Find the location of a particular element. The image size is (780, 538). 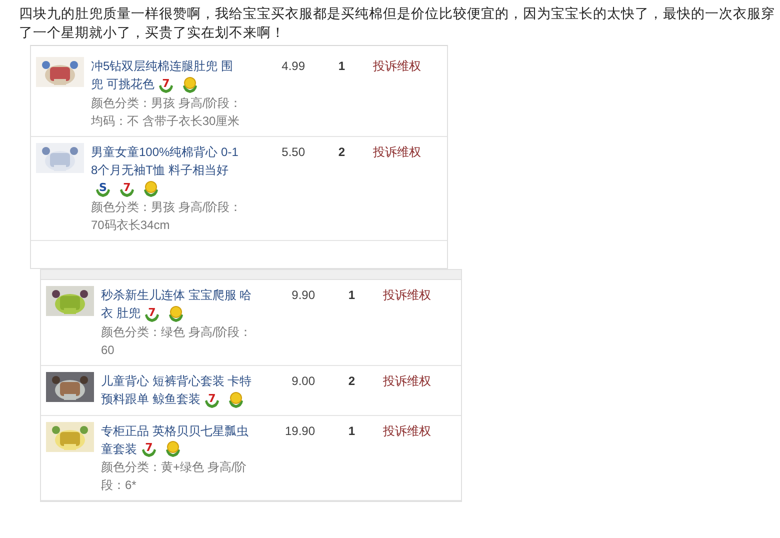

product-spec: 颜色分类：绿色 身高/阶段：60 is located at coordinates (177, 341).